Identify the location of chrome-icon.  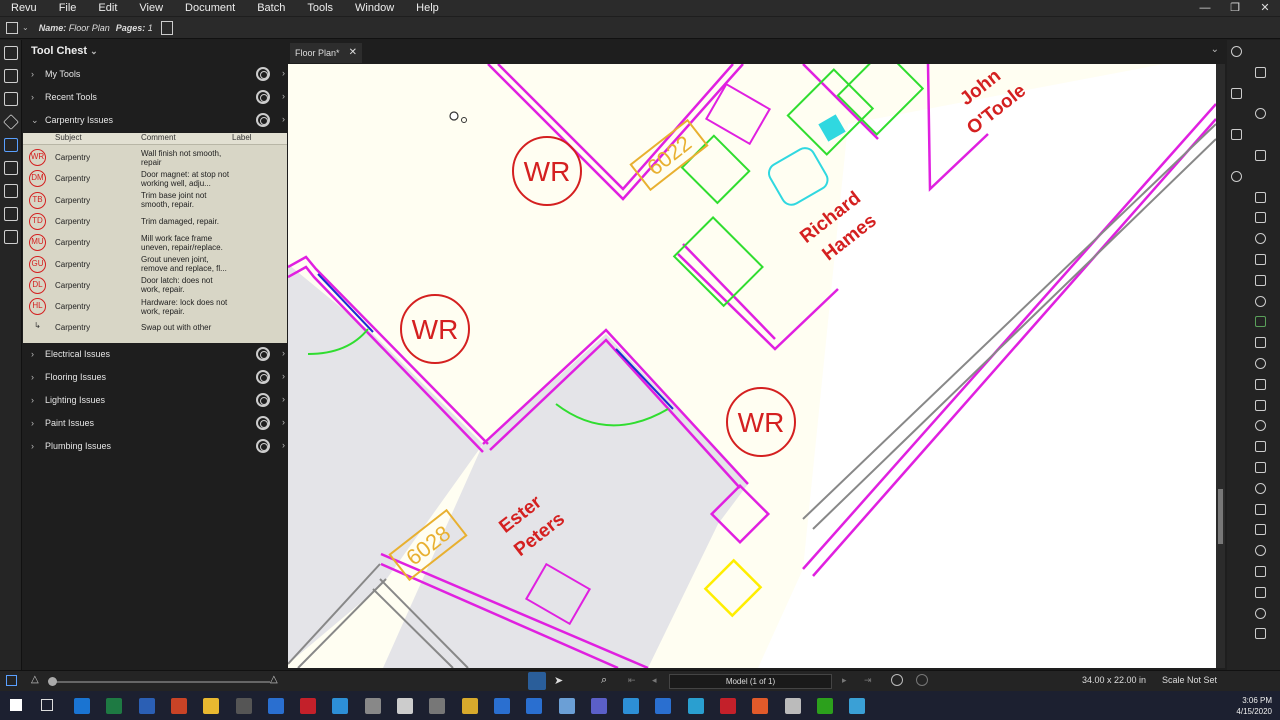
(469, 706).